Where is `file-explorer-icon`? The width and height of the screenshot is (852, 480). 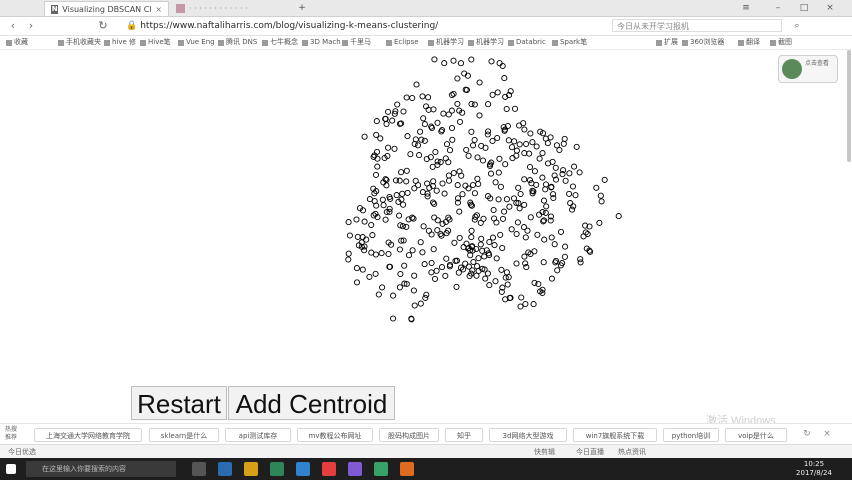
file-explorer-icon is located at coordinates (251, 469).